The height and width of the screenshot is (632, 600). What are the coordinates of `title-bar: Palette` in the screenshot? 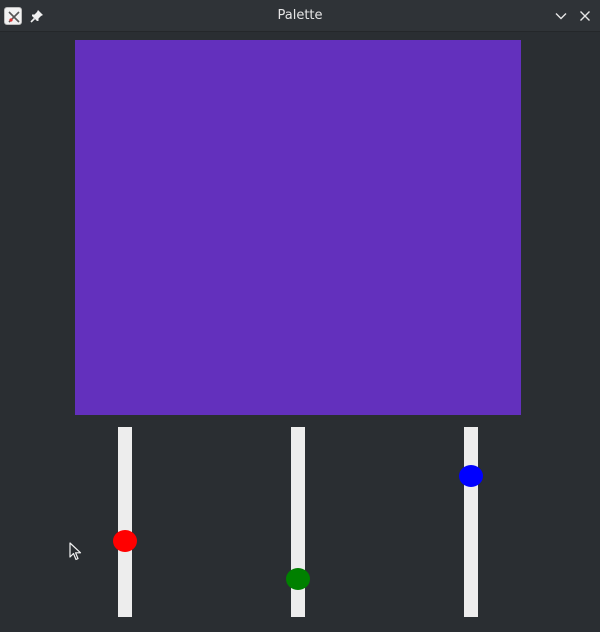 It's located at (300, 16).